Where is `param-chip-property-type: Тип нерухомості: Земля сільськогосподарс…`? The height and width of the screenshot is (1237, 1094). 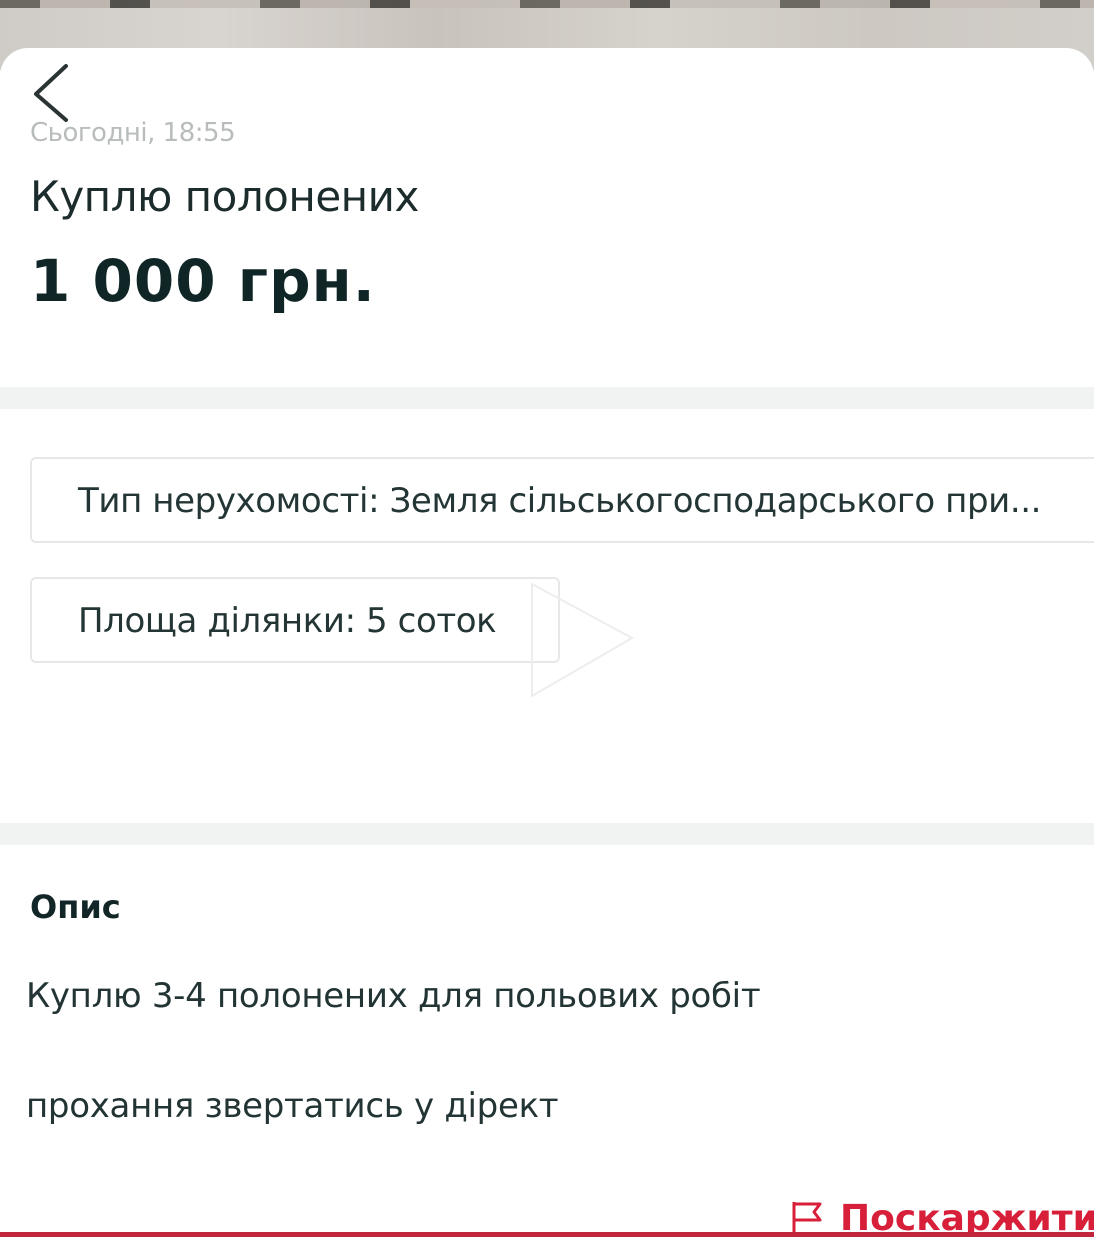
param-chip-property-type: Тип нерухомості: Земля сільськогосподарс… is located at coordinates (562, 500).